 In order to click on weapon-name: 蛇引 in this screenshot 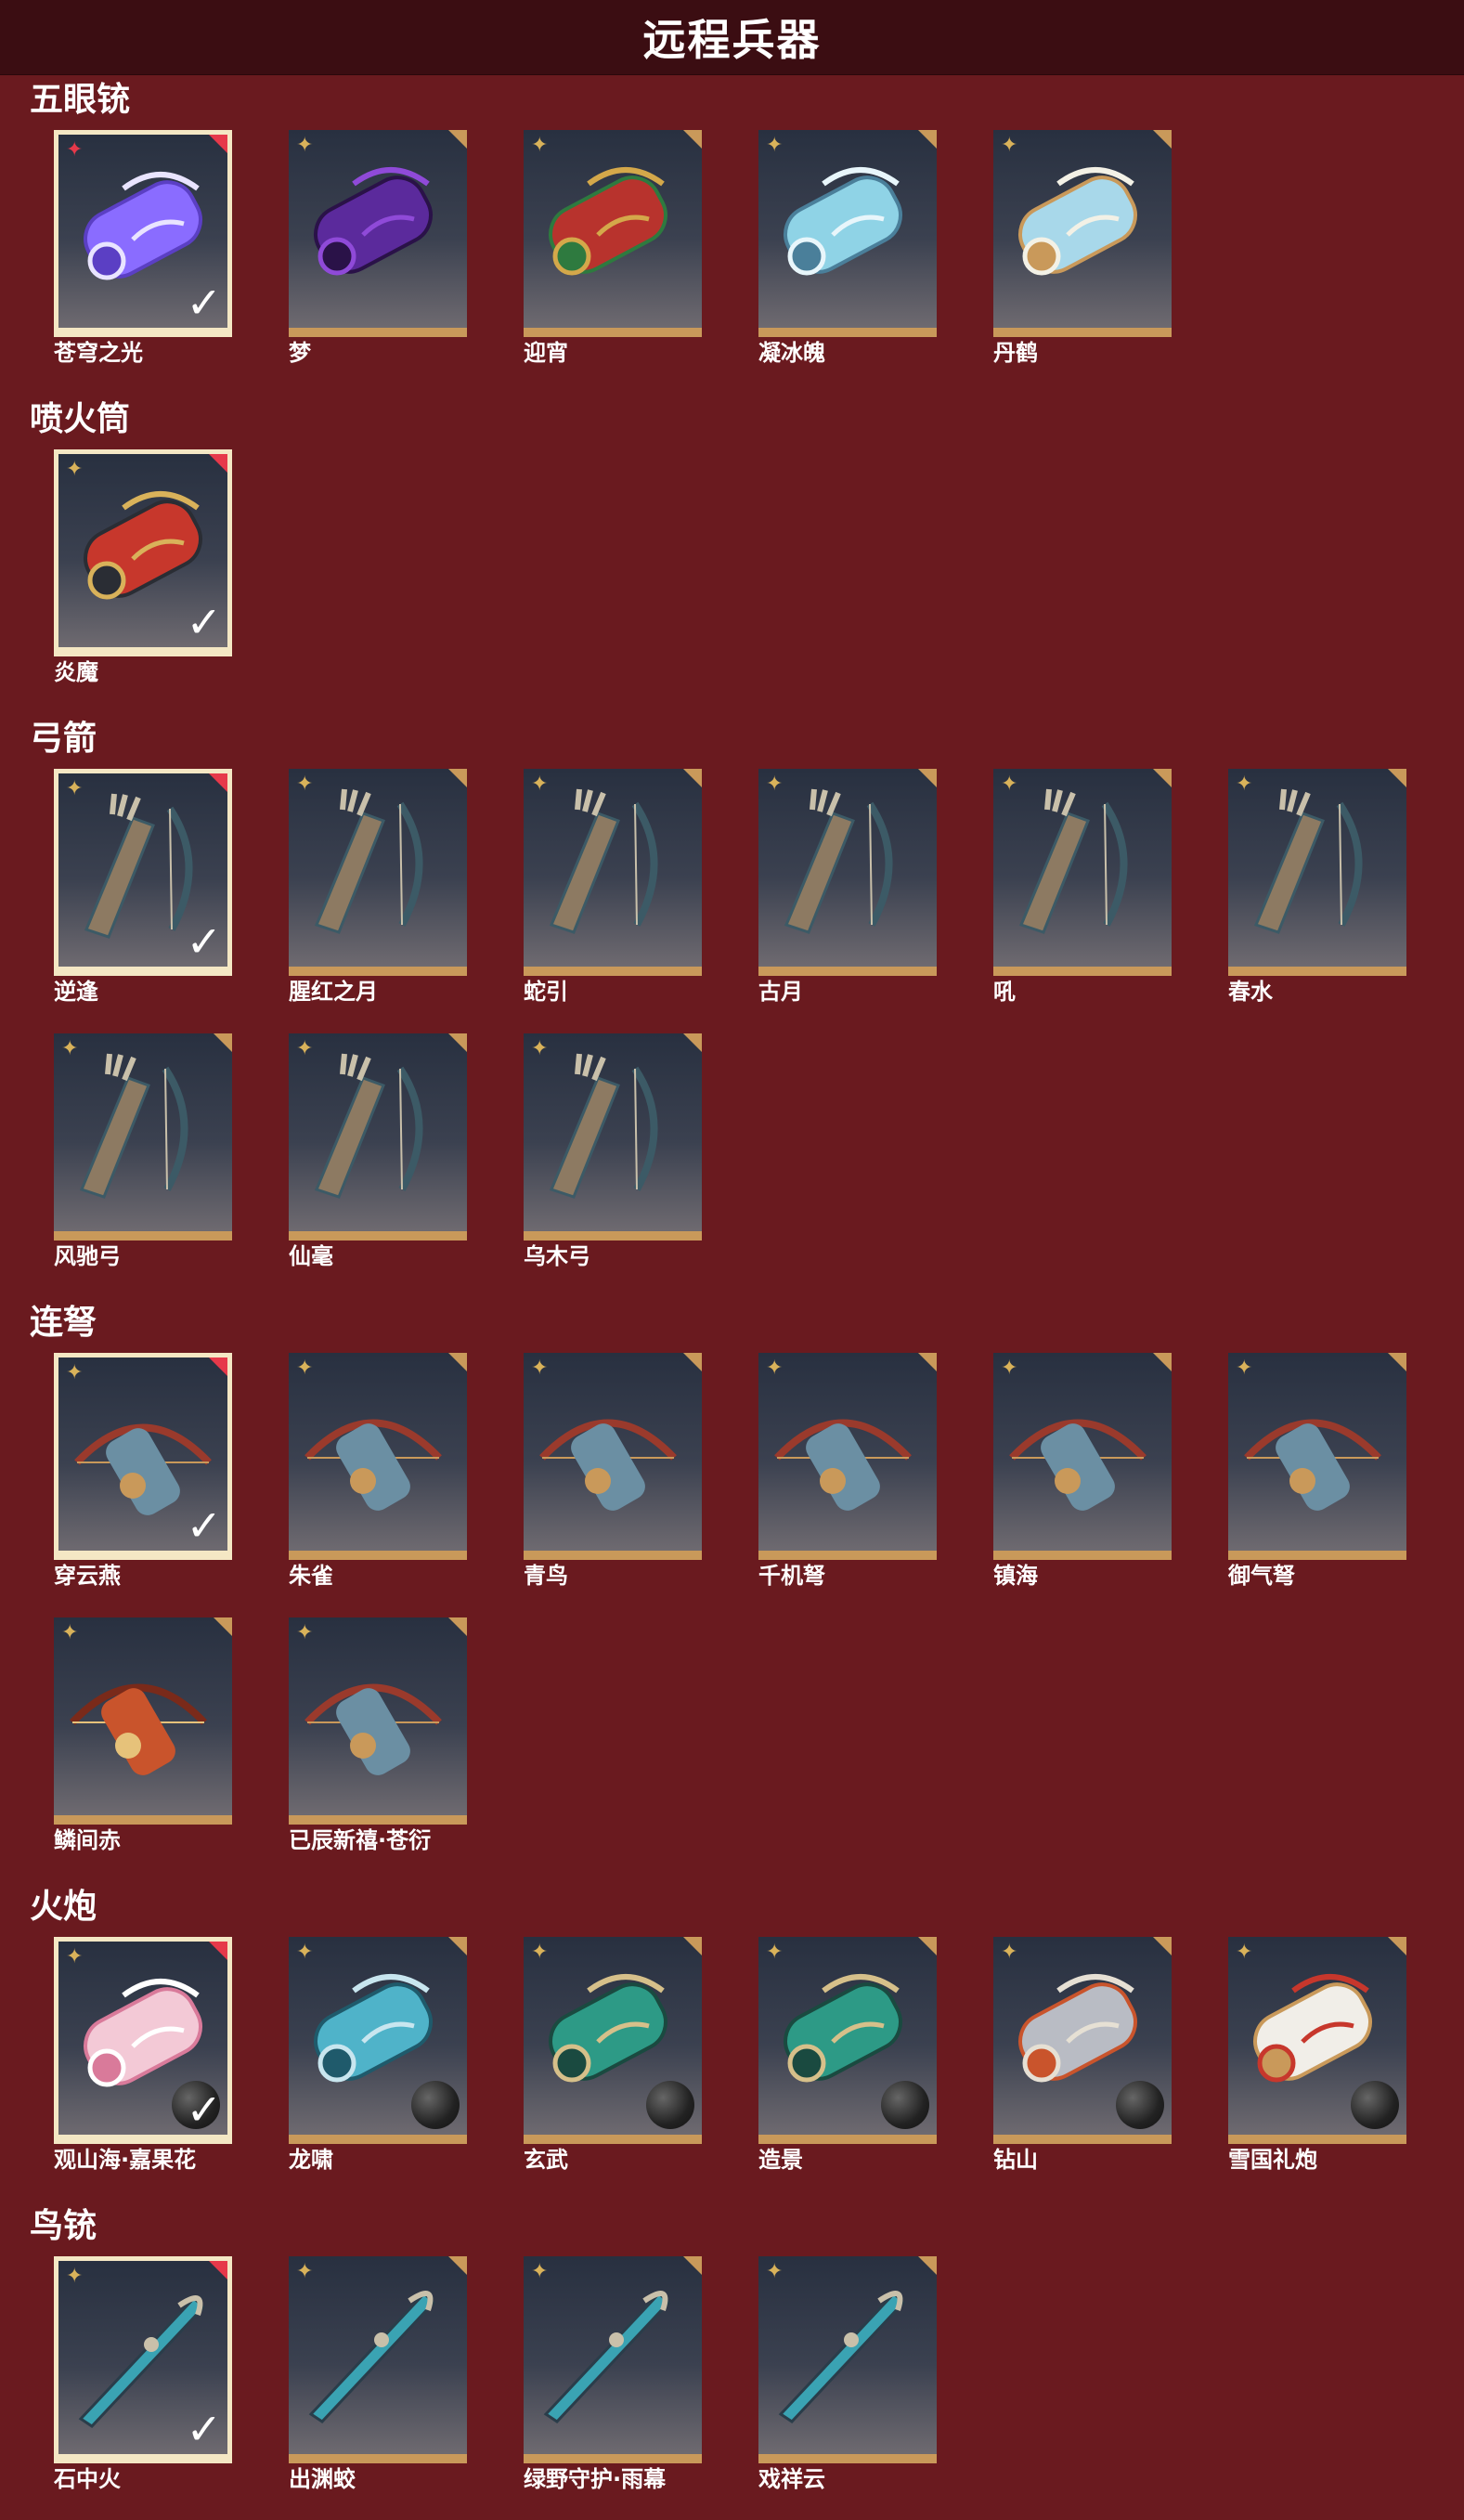, I will do `click(546, 992)`.